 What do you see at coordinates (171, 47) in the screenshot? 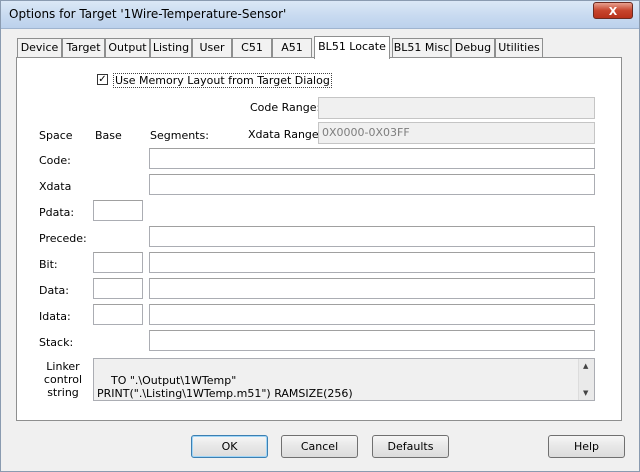
I see `tab-listing: Listing` at bounding box center [171, 47].